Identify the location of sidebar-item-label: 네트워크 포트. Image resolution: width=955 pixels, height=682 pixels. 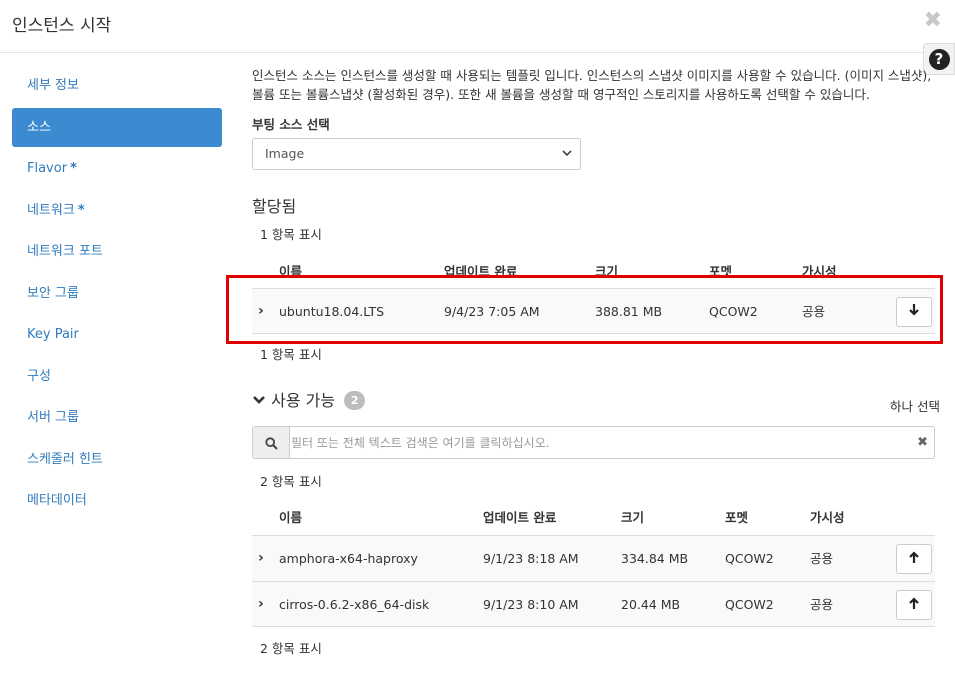
(65, 251).